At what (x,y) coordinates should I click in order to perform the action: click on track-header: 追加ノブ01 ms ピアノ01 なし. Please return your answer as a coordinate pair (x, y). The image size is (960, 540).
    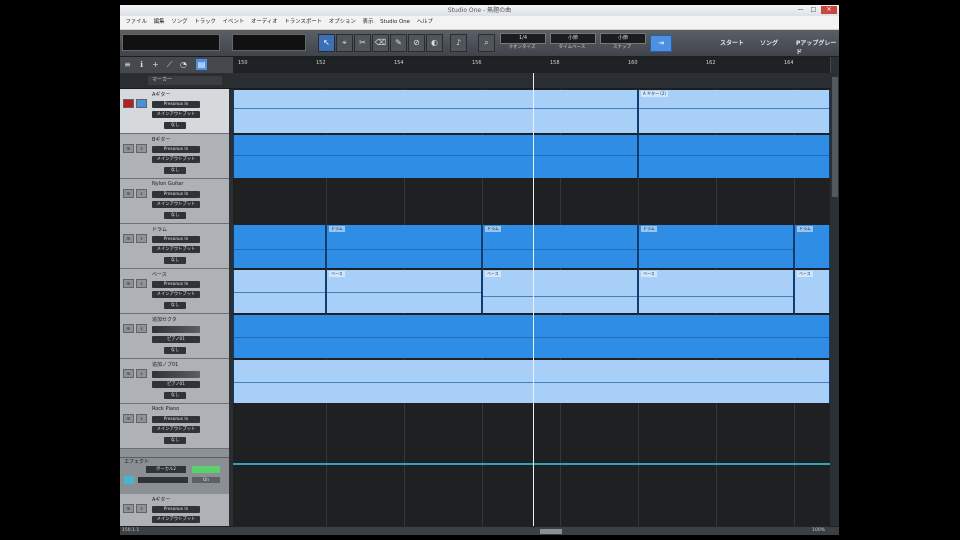
    Looking at the image, I should click on (174, 381).